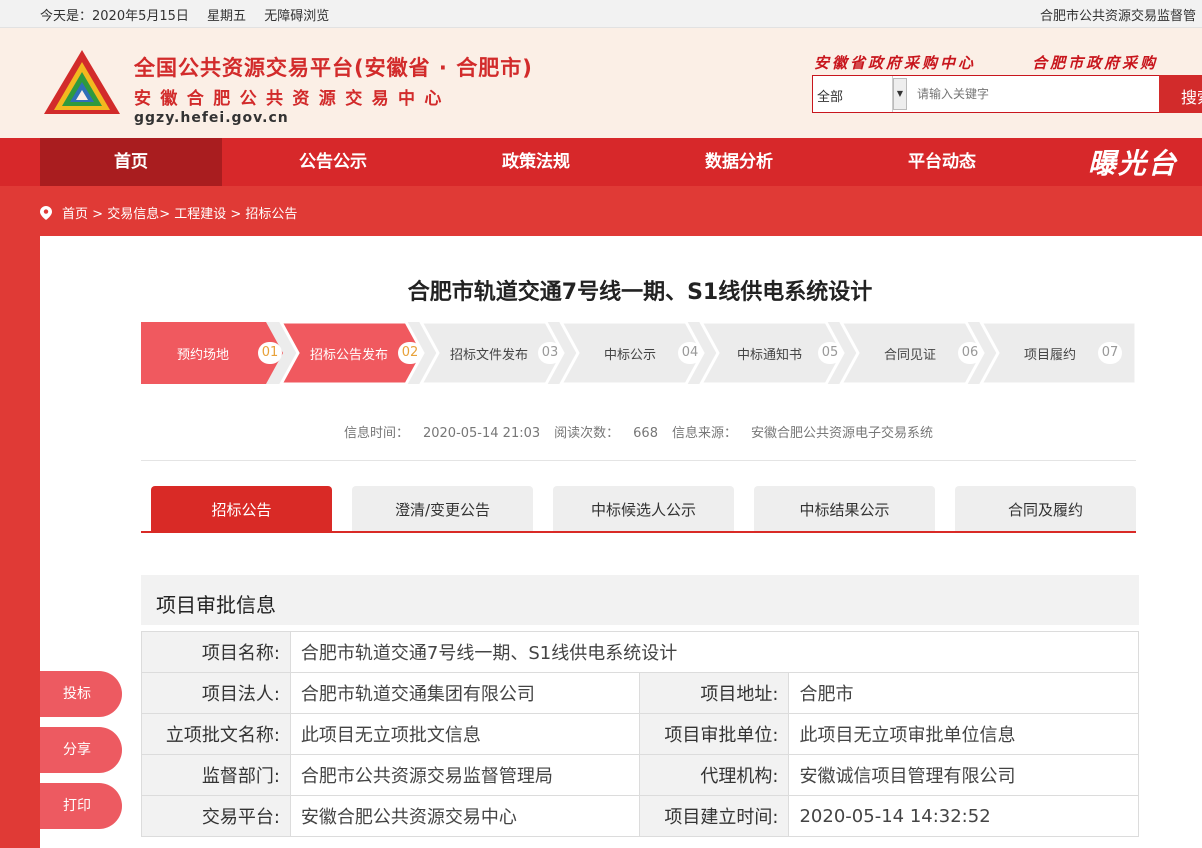  Describe the element at coordinates (81, 750) in the screenshot. I see `share-button: 分享` at that location.